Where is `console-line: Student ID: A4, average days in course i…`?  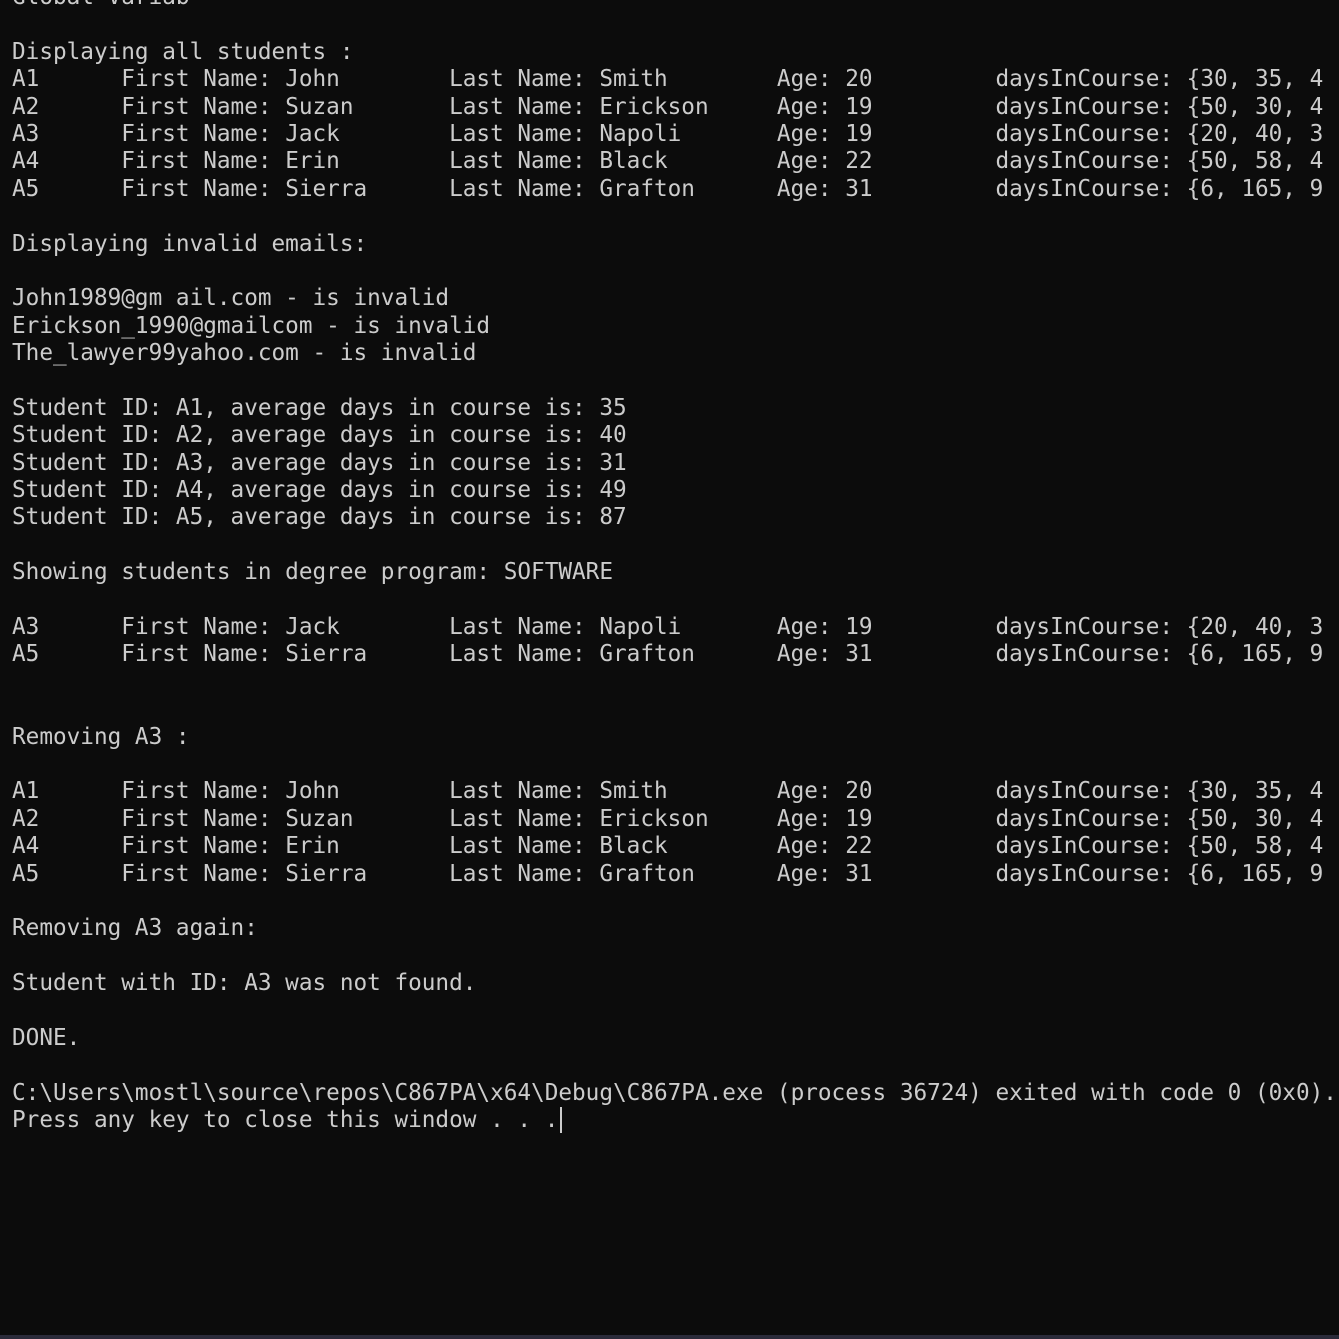 console-line: Student ID: A4, average days in course i… is located at coordinates (319, 490).